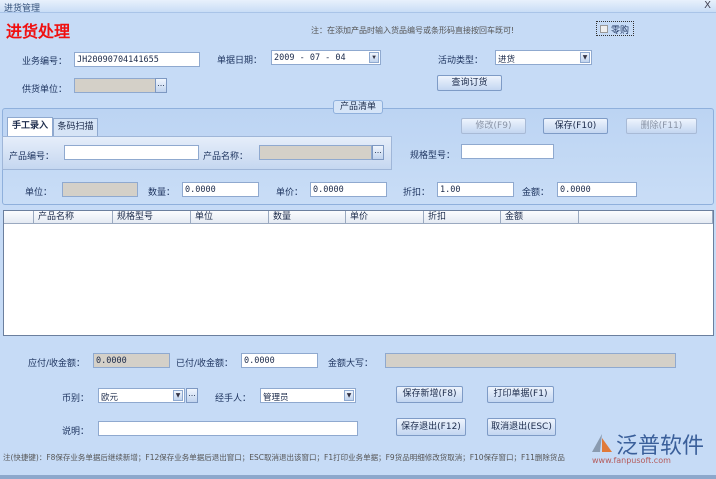 The height and width of the screenshot is (479, 716). Describe the element at coordinates (76, 432) in the screenshot. I see `remark-label: 说明：` at that location.